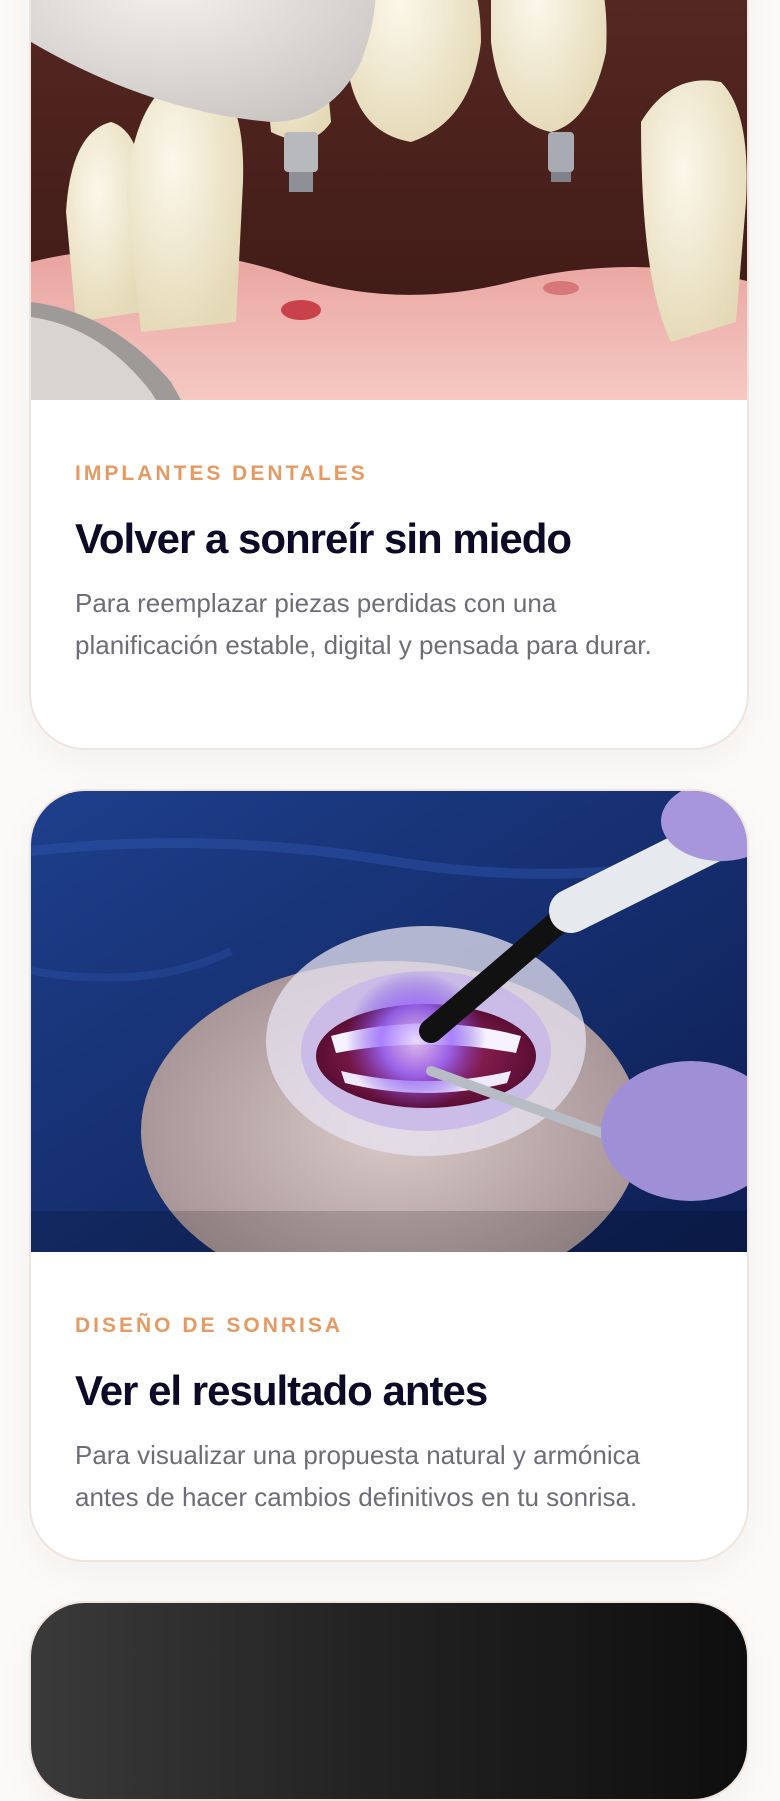 The image size is (780, 1801). What do you see at coordinates (209, 1325) in the screenshot?
I see `service-category-label: DISEÑO DE SONRISA` at bounding box center [209, 1325].